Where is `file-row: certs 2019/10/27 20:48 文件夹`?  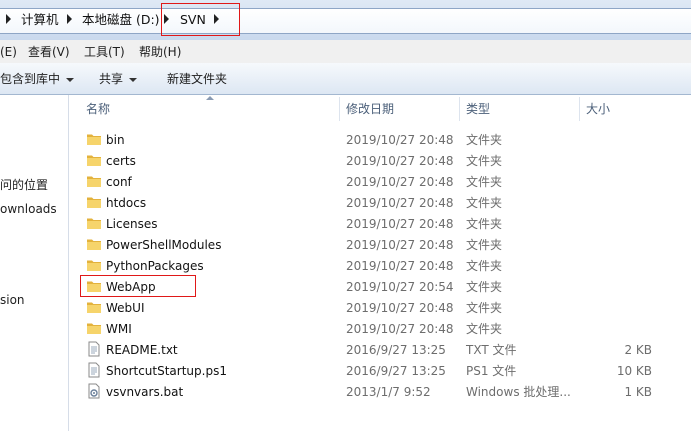 file-row: certs 2019/10/27 20:48 文件夹 is located at coordinates (384, 160).